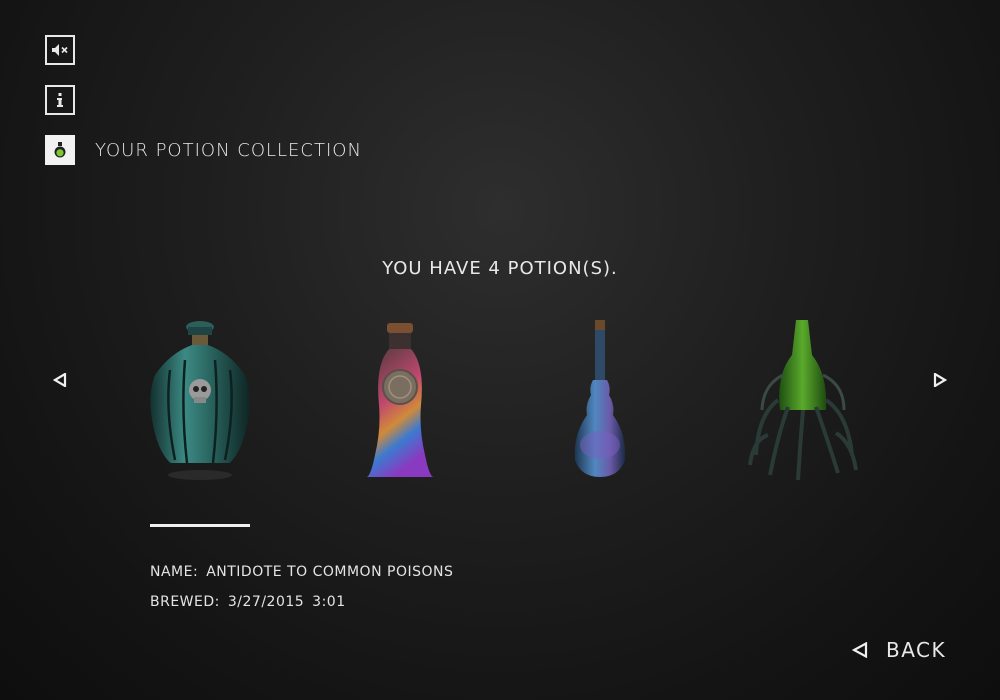 The height and width of the screenshot is (700, 1000). Describe the element at coordinates (228, 150) in the screenshot. I see `collection-title: YOUR POTION COLLECTION` at that location.